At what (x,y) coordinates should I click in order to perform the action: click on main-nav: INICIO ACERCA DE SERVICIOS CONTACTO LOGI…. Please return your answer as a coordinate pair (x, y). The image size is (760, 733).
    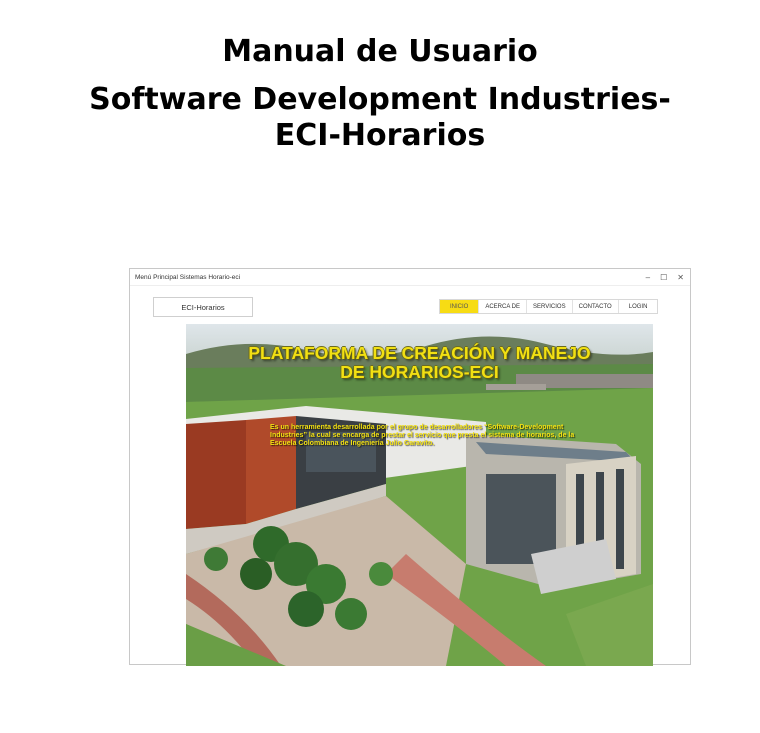
    Looking at the image, I should click on (549, 306).